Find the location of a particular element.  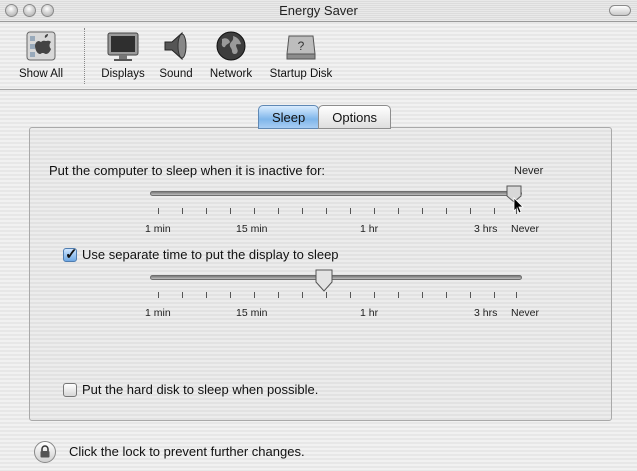

display-sleep-tick-15min: 15 min is located at coordinates (252, 313).